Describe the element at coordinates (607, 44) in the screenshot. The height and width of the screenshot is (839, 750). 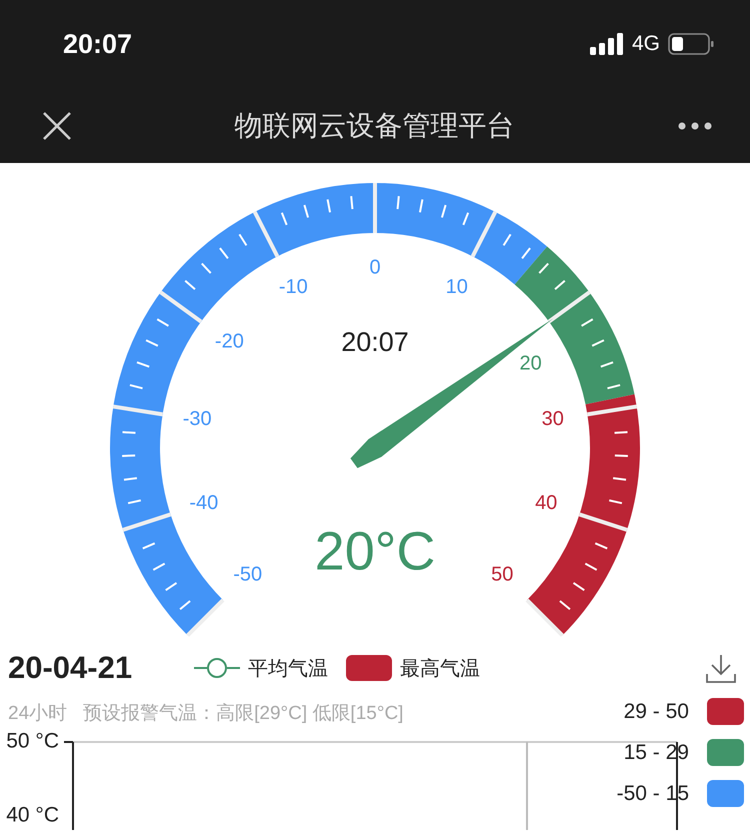
I see `signal-icon` at that location.